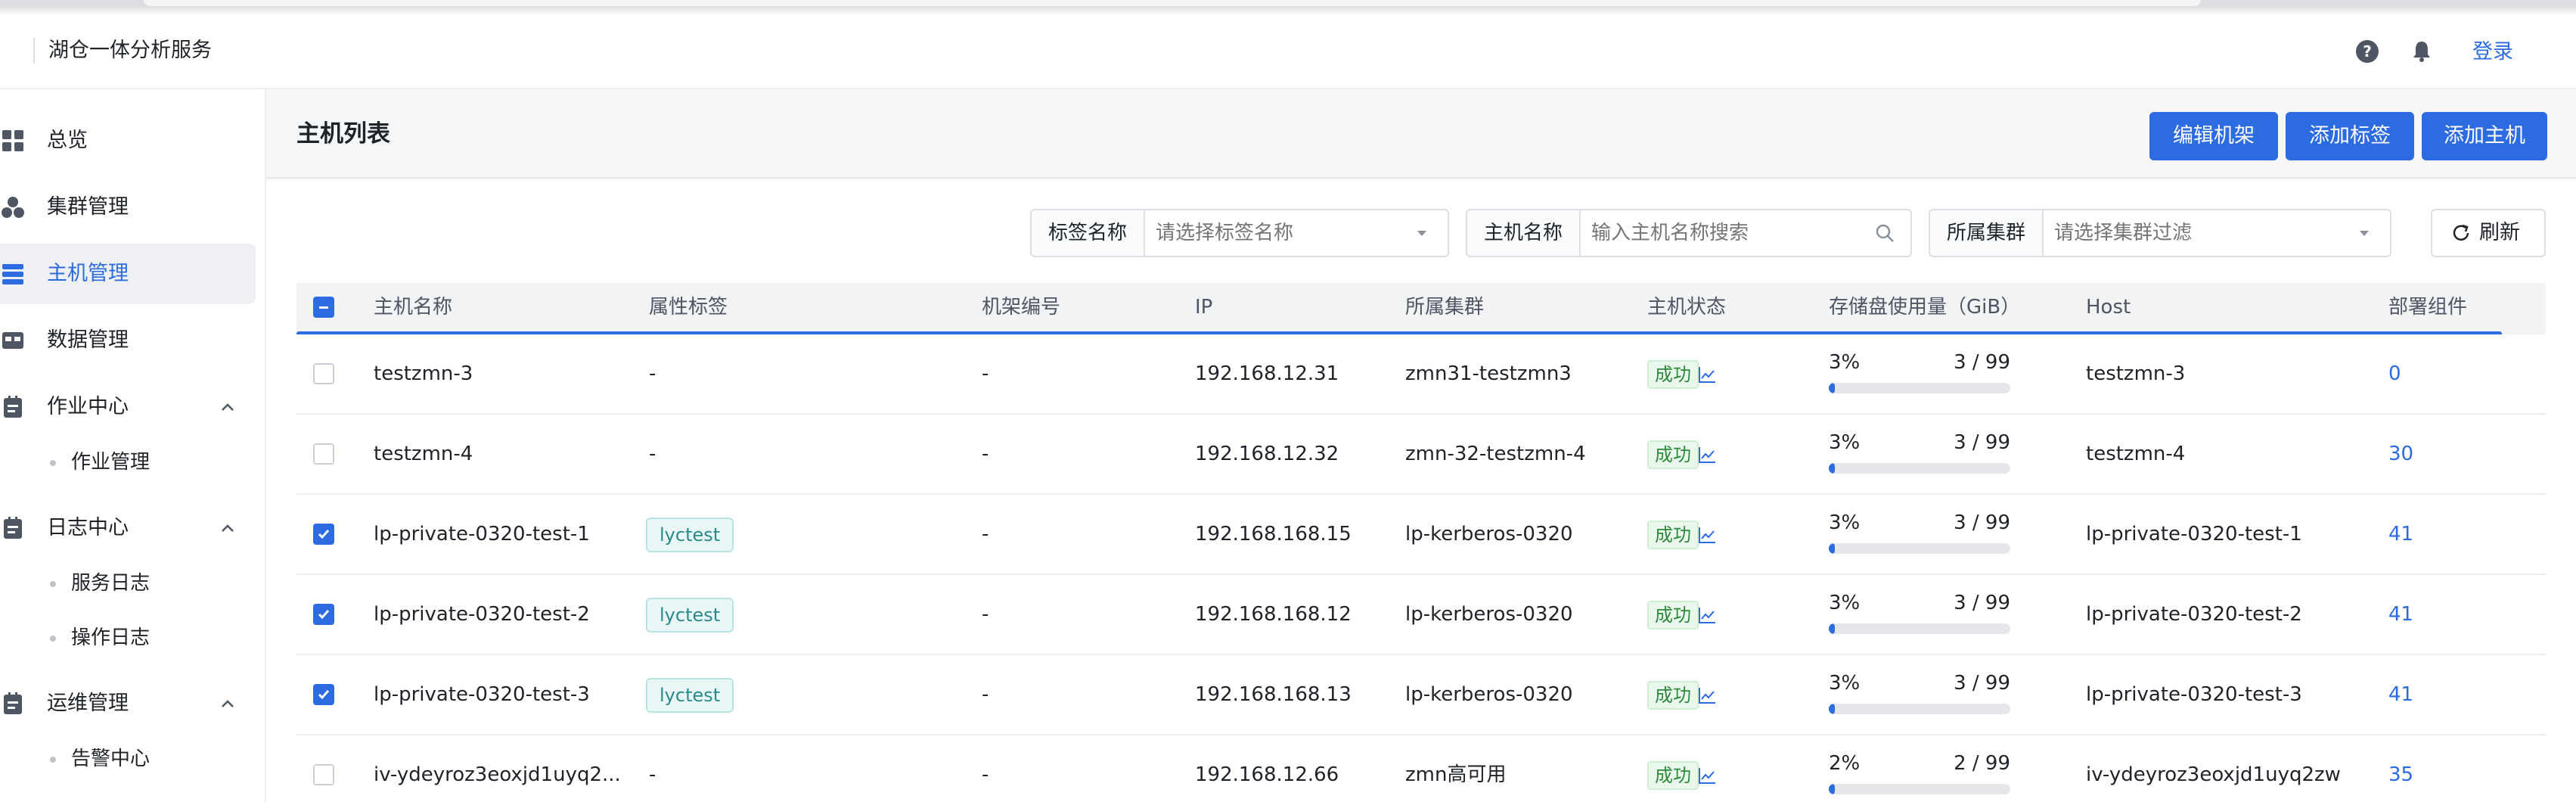 The image size is (2576, 802). I want to click on column-header-status: 主机状态, so click(1686, 307).